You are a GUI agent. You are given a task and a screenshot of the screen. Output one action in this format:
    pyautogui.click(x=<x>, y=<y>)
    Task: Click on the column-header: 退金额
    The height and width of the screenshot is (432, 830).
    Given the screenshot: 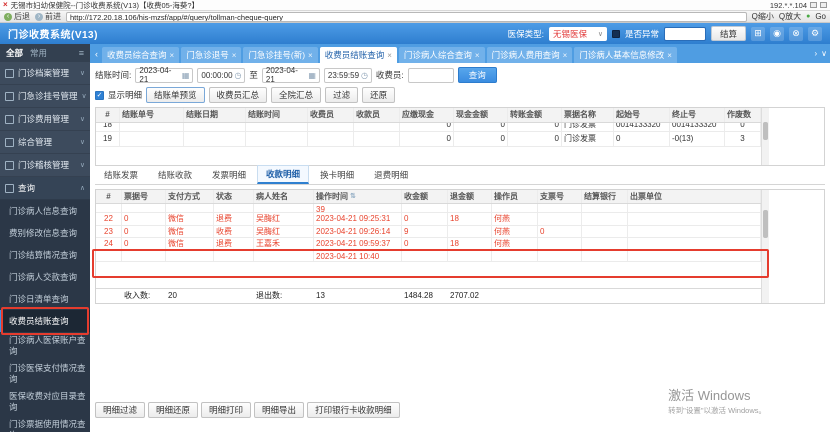 What is the action you would take?
    pyautogui.click(x=470, y=196)
    